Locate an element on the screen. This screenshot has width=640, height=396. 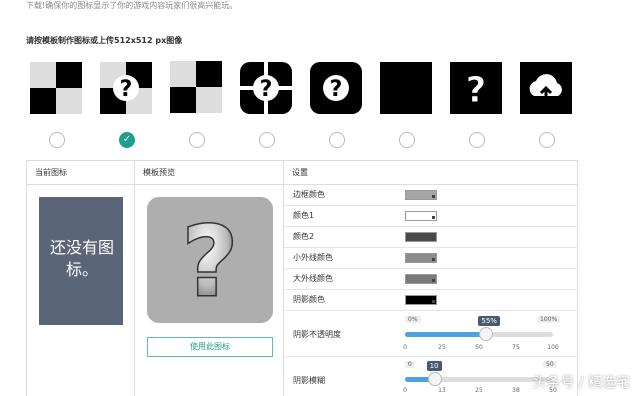
template-preview-header: 模板预览 is located at coordinates (209, 173).